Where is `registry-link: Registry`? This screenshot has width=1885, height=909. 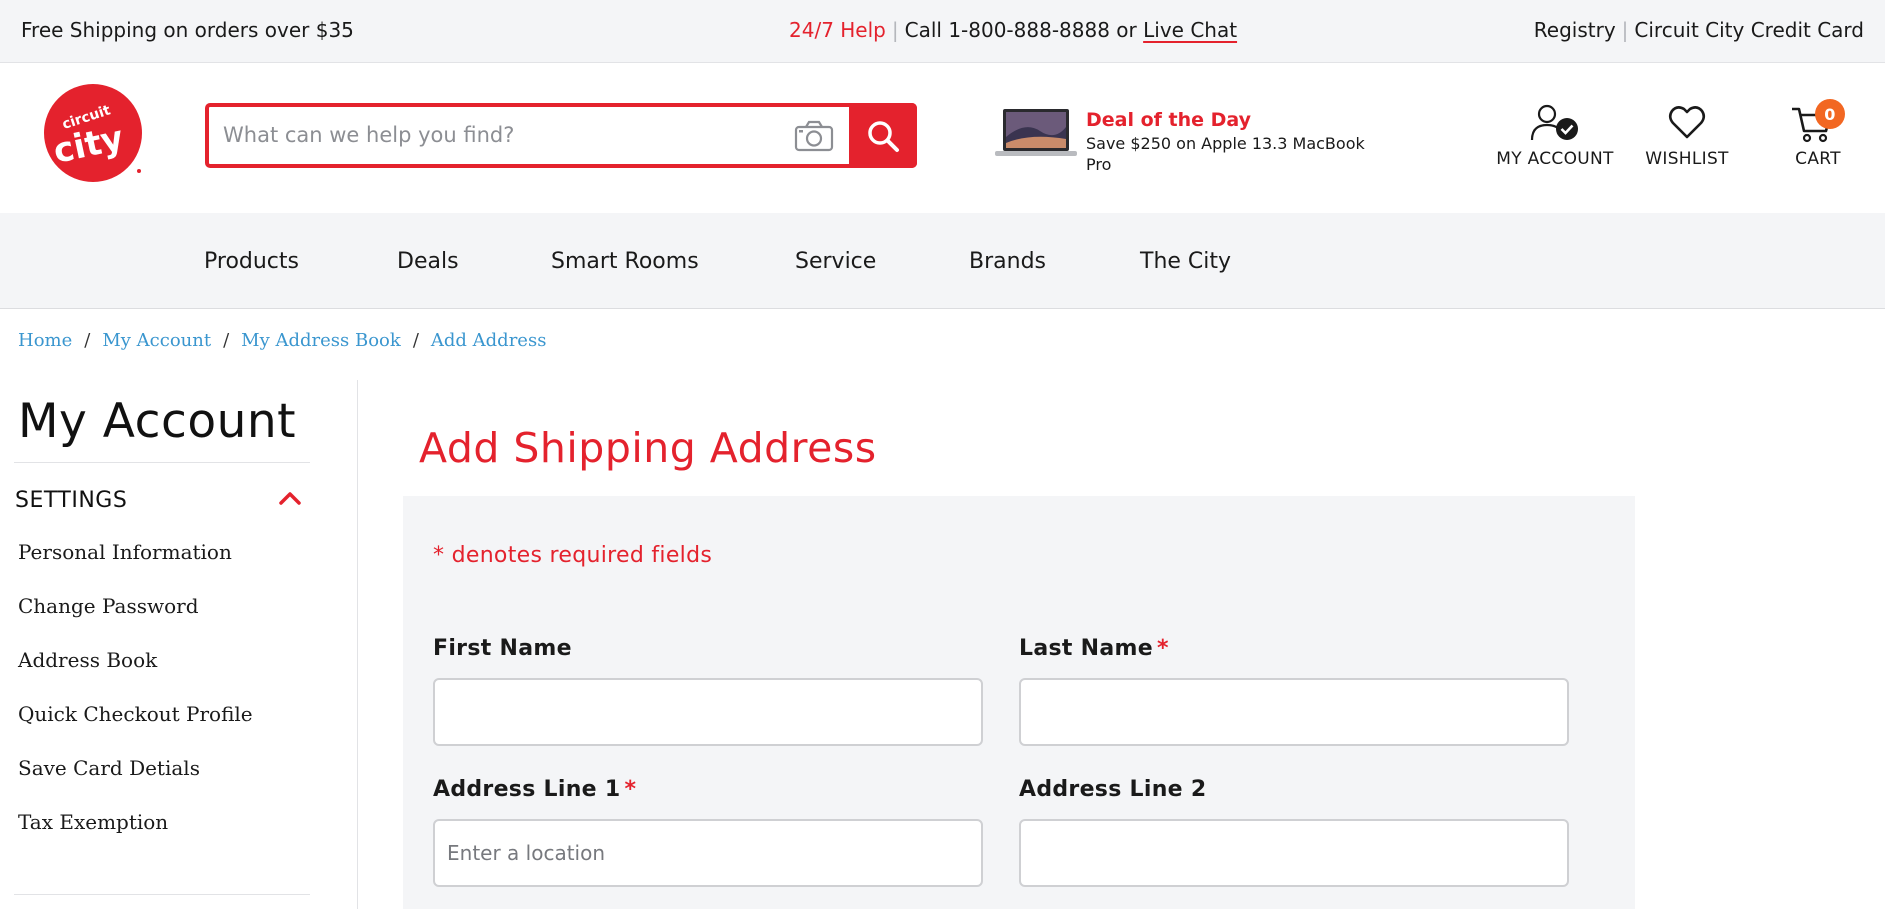
registry-link: Registry is located at coordinates (1575, 30).